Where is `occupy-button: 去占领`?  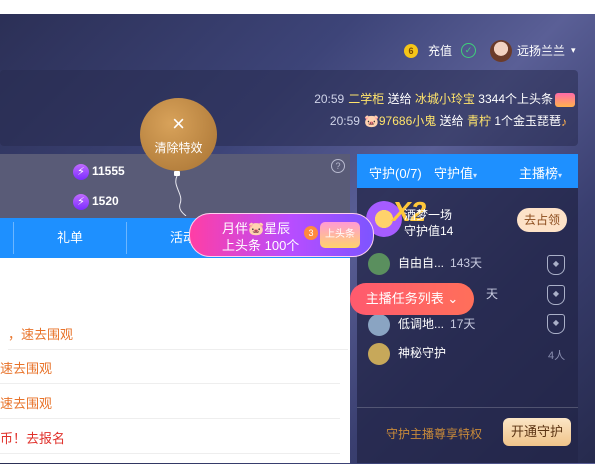 occupy-button: 去占领 is located at coordinates (542, 220).